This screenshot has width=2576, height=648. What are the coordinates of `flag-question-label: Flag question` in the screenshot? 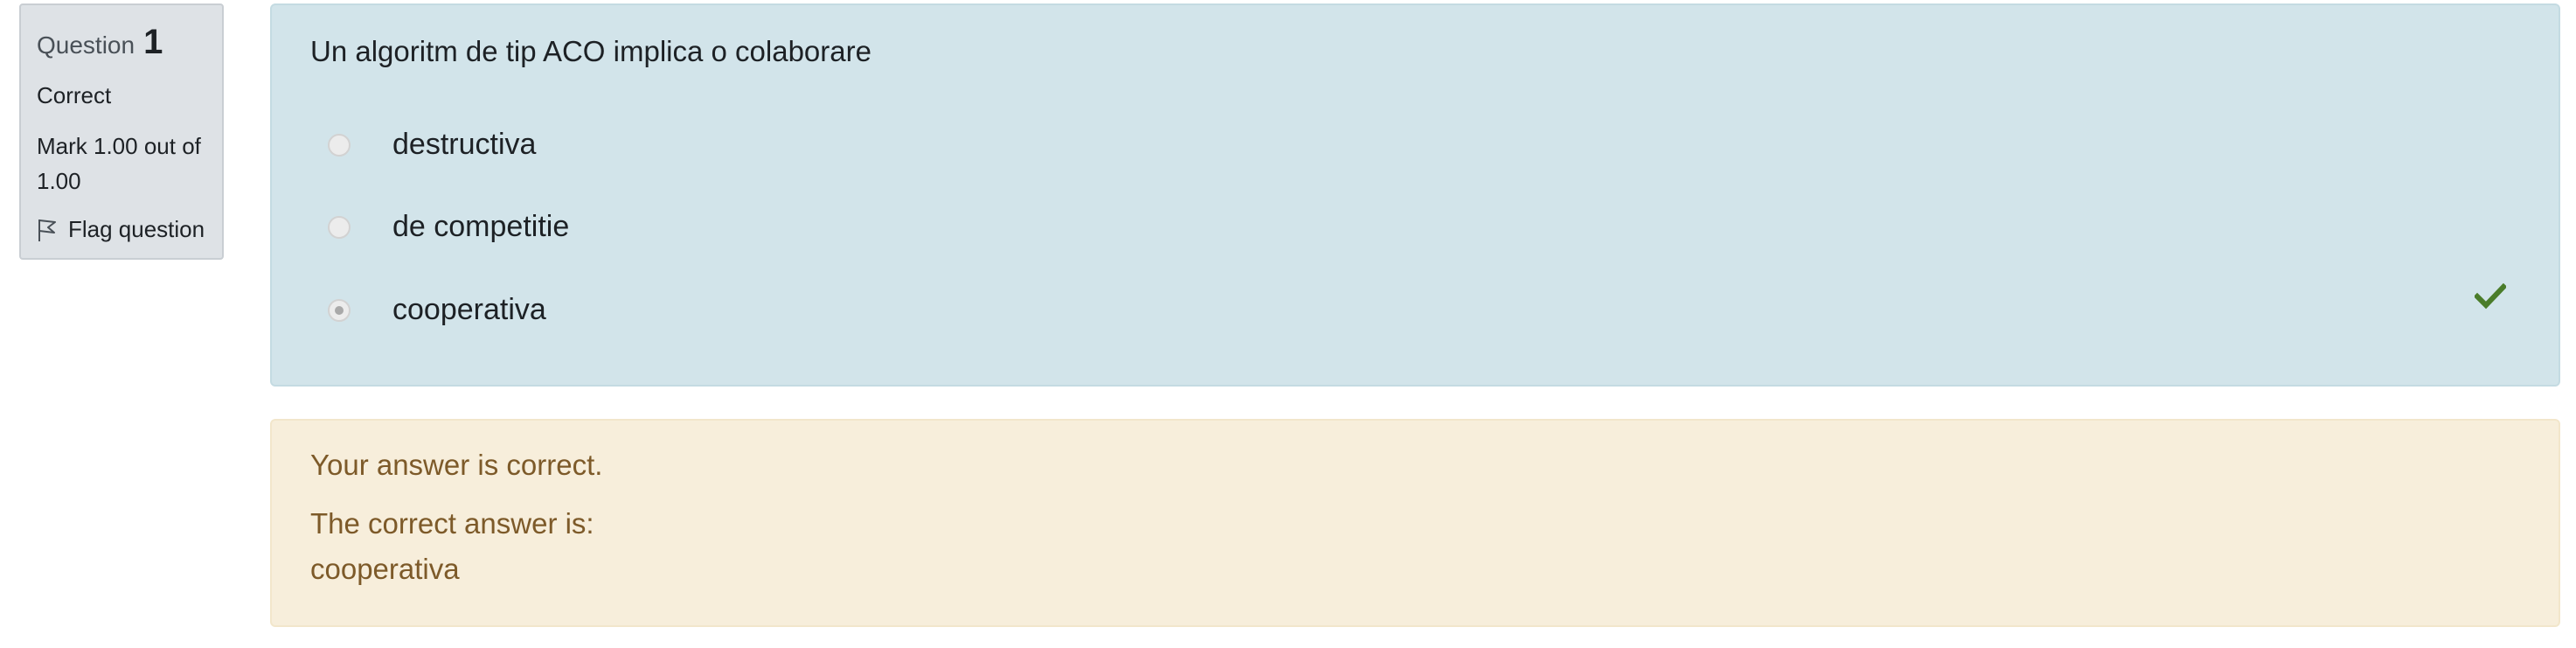 It's located at (136, 229).